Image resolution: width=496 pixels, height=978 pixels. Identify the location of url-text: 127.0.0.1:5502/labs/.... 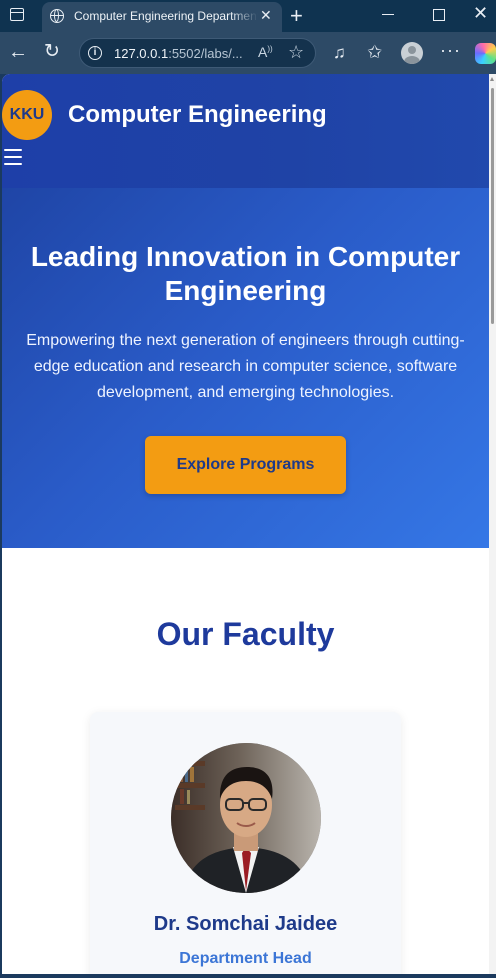
(178, 53).